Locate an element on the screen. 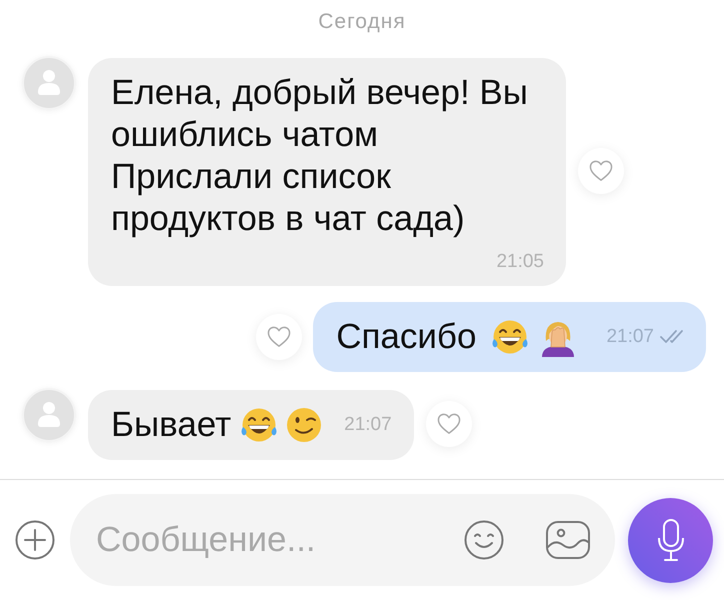  message-time: 21:05 is located at coordinates (520, 262).